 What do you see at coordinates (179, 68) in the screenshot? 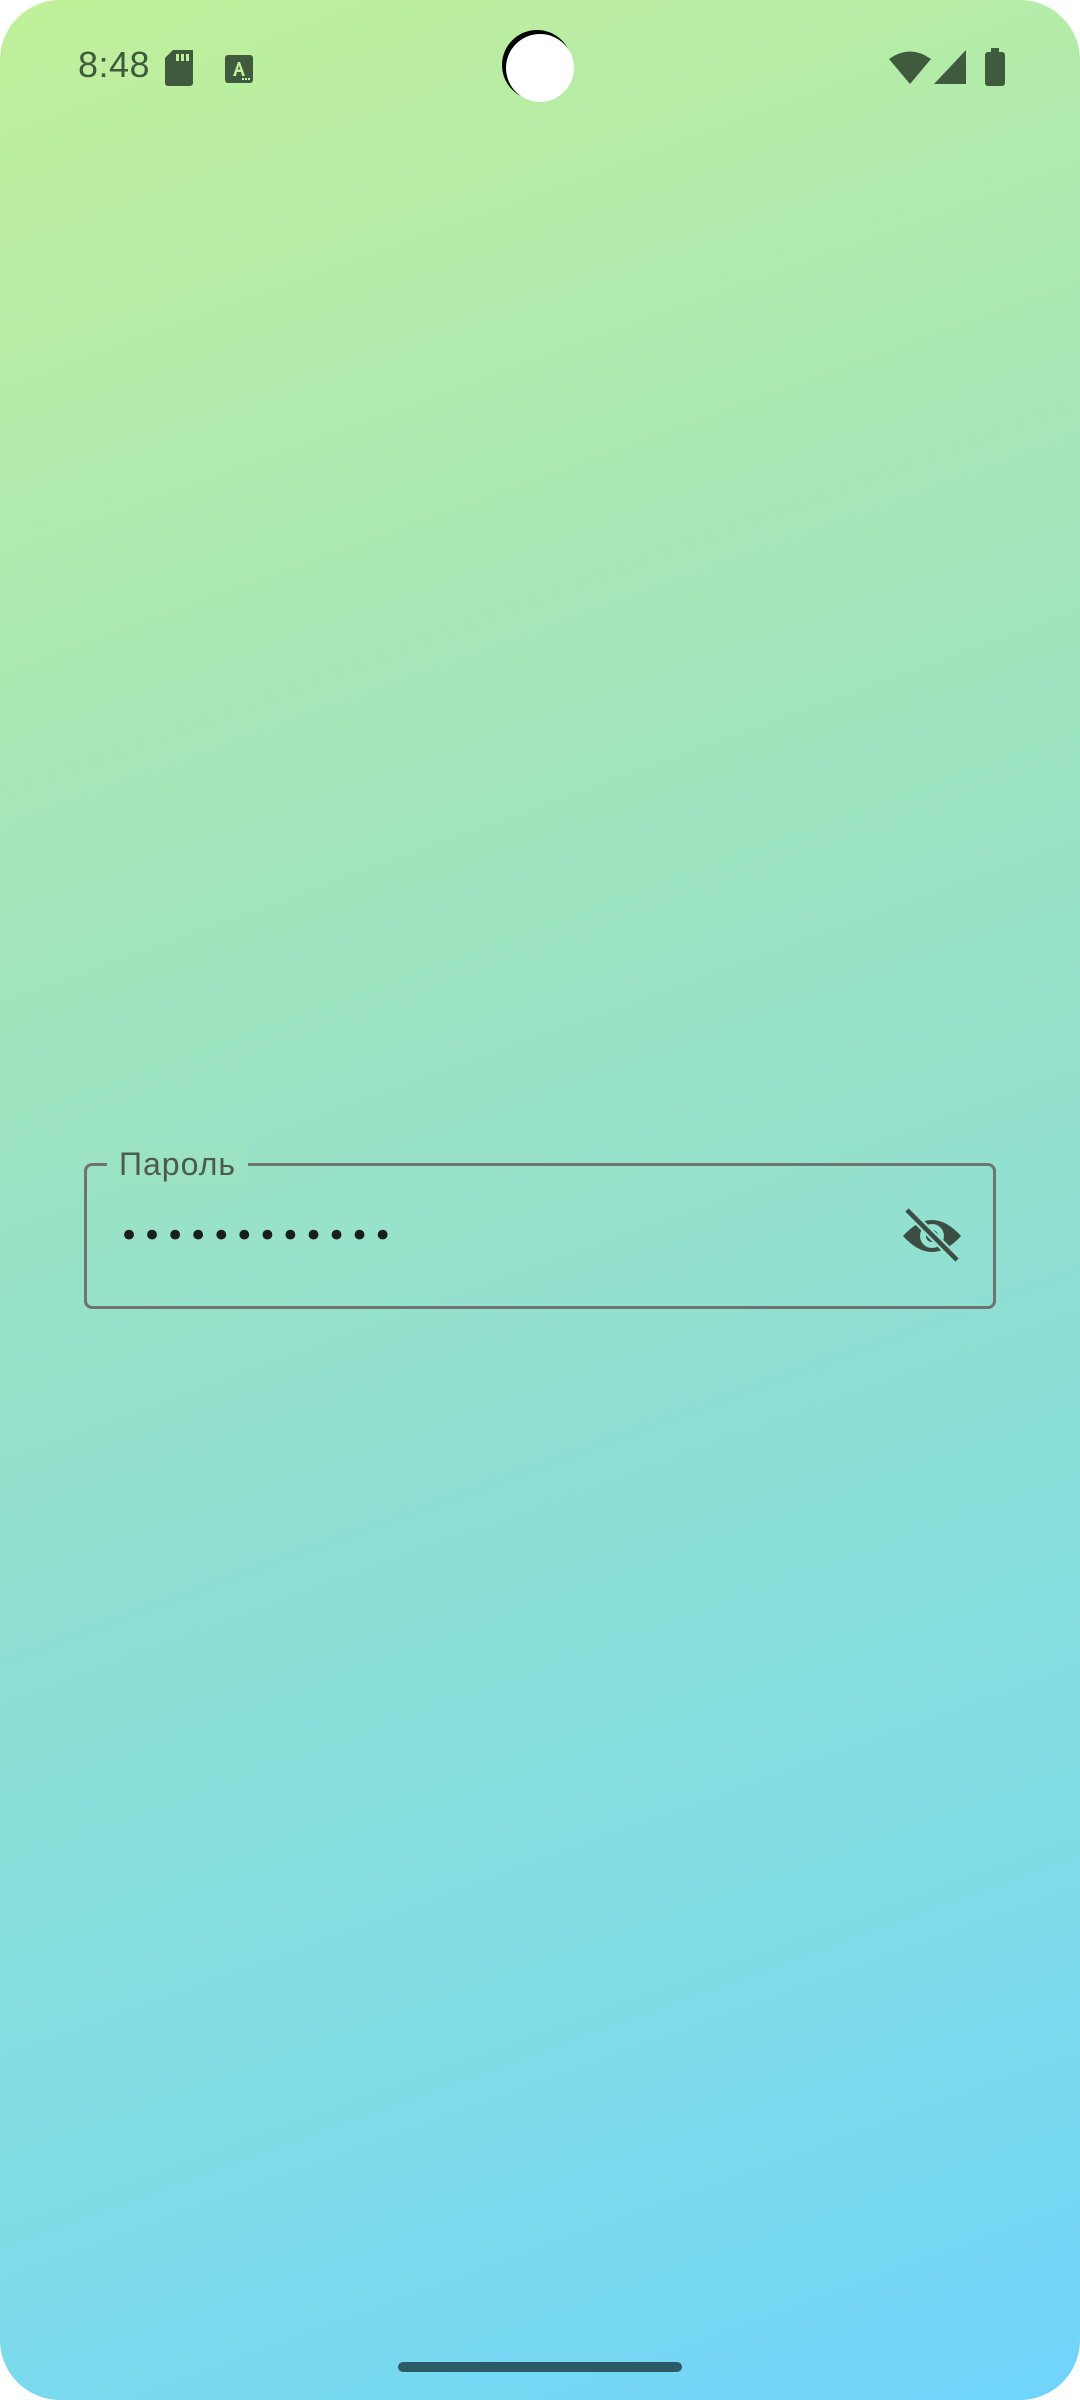
I see `sd-card-icon` at bounding box center [179, 68].